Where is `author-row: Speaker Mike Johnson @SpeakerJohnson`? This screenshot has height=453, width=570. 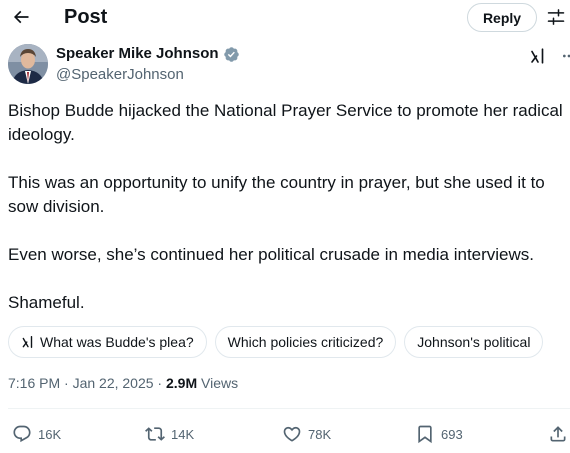
author-row: Speaker Mike Johnson @SpeakerJohnson is located at coordinates (289, 67).